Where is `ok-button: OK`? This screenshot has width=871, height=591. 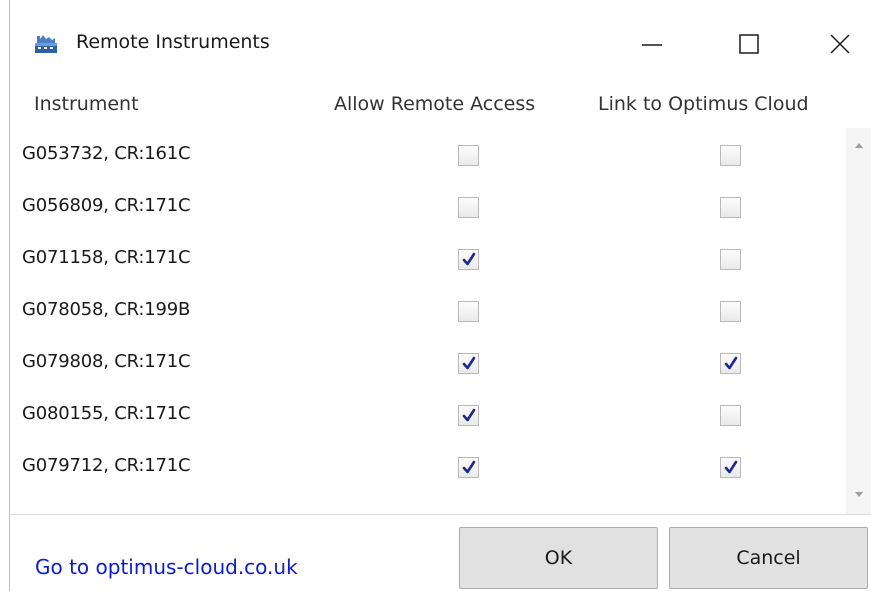 ok-button: OK is located at coordinates (558, 558).